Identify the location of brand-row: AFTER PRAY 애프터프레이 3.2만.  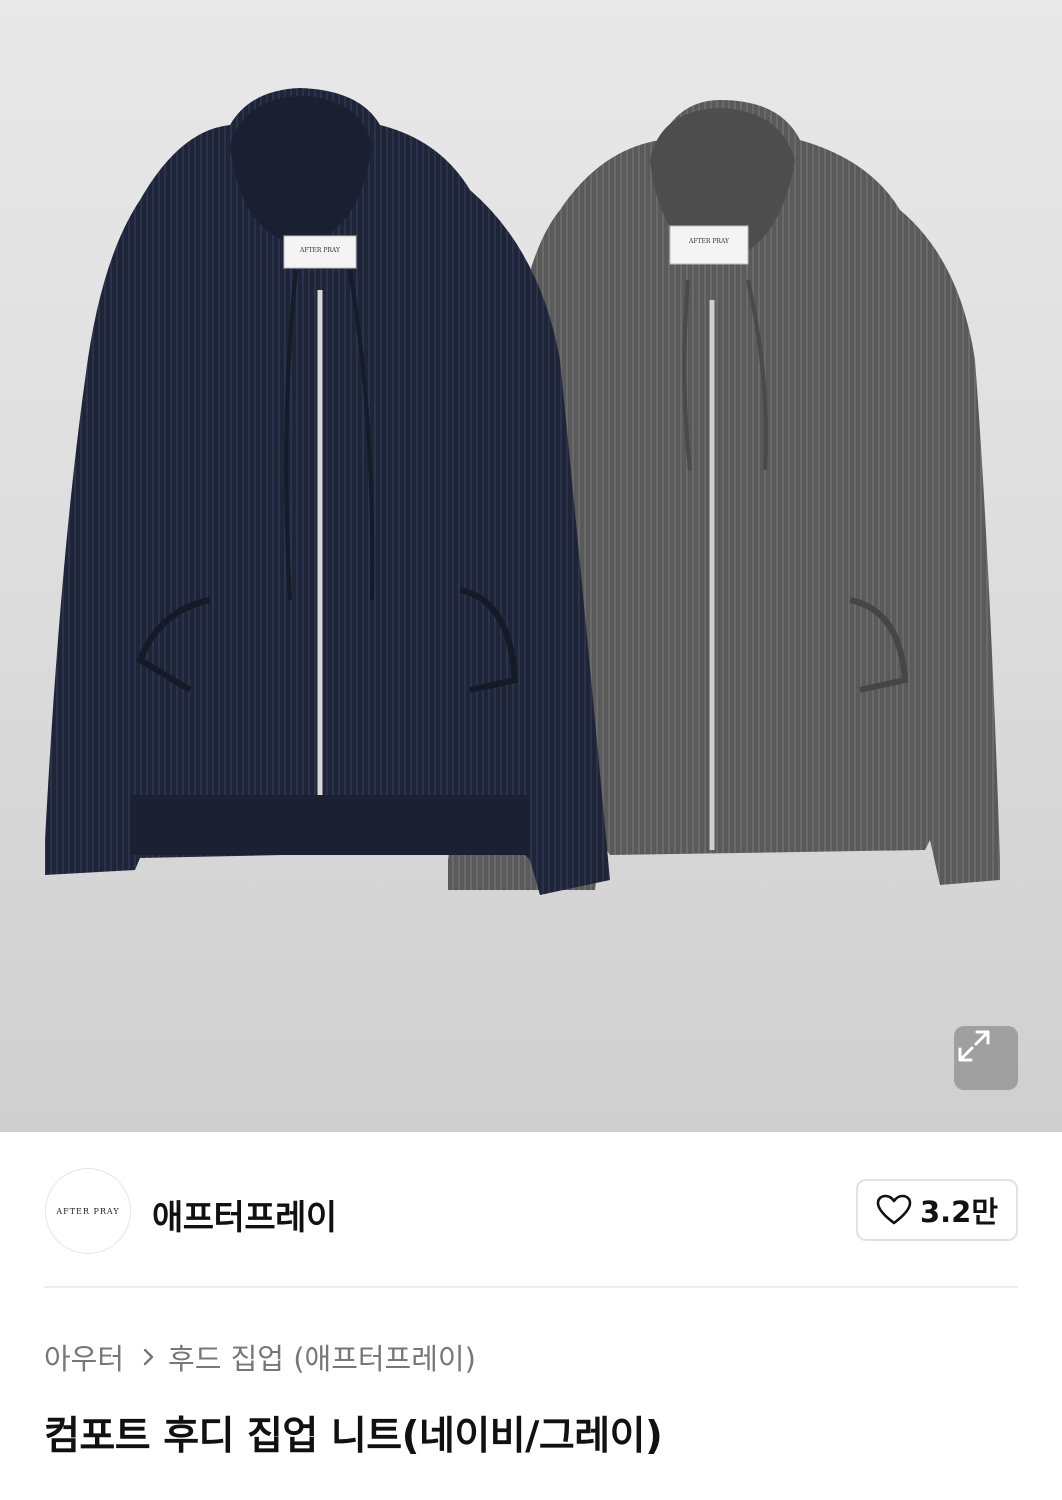
(531, 1210).